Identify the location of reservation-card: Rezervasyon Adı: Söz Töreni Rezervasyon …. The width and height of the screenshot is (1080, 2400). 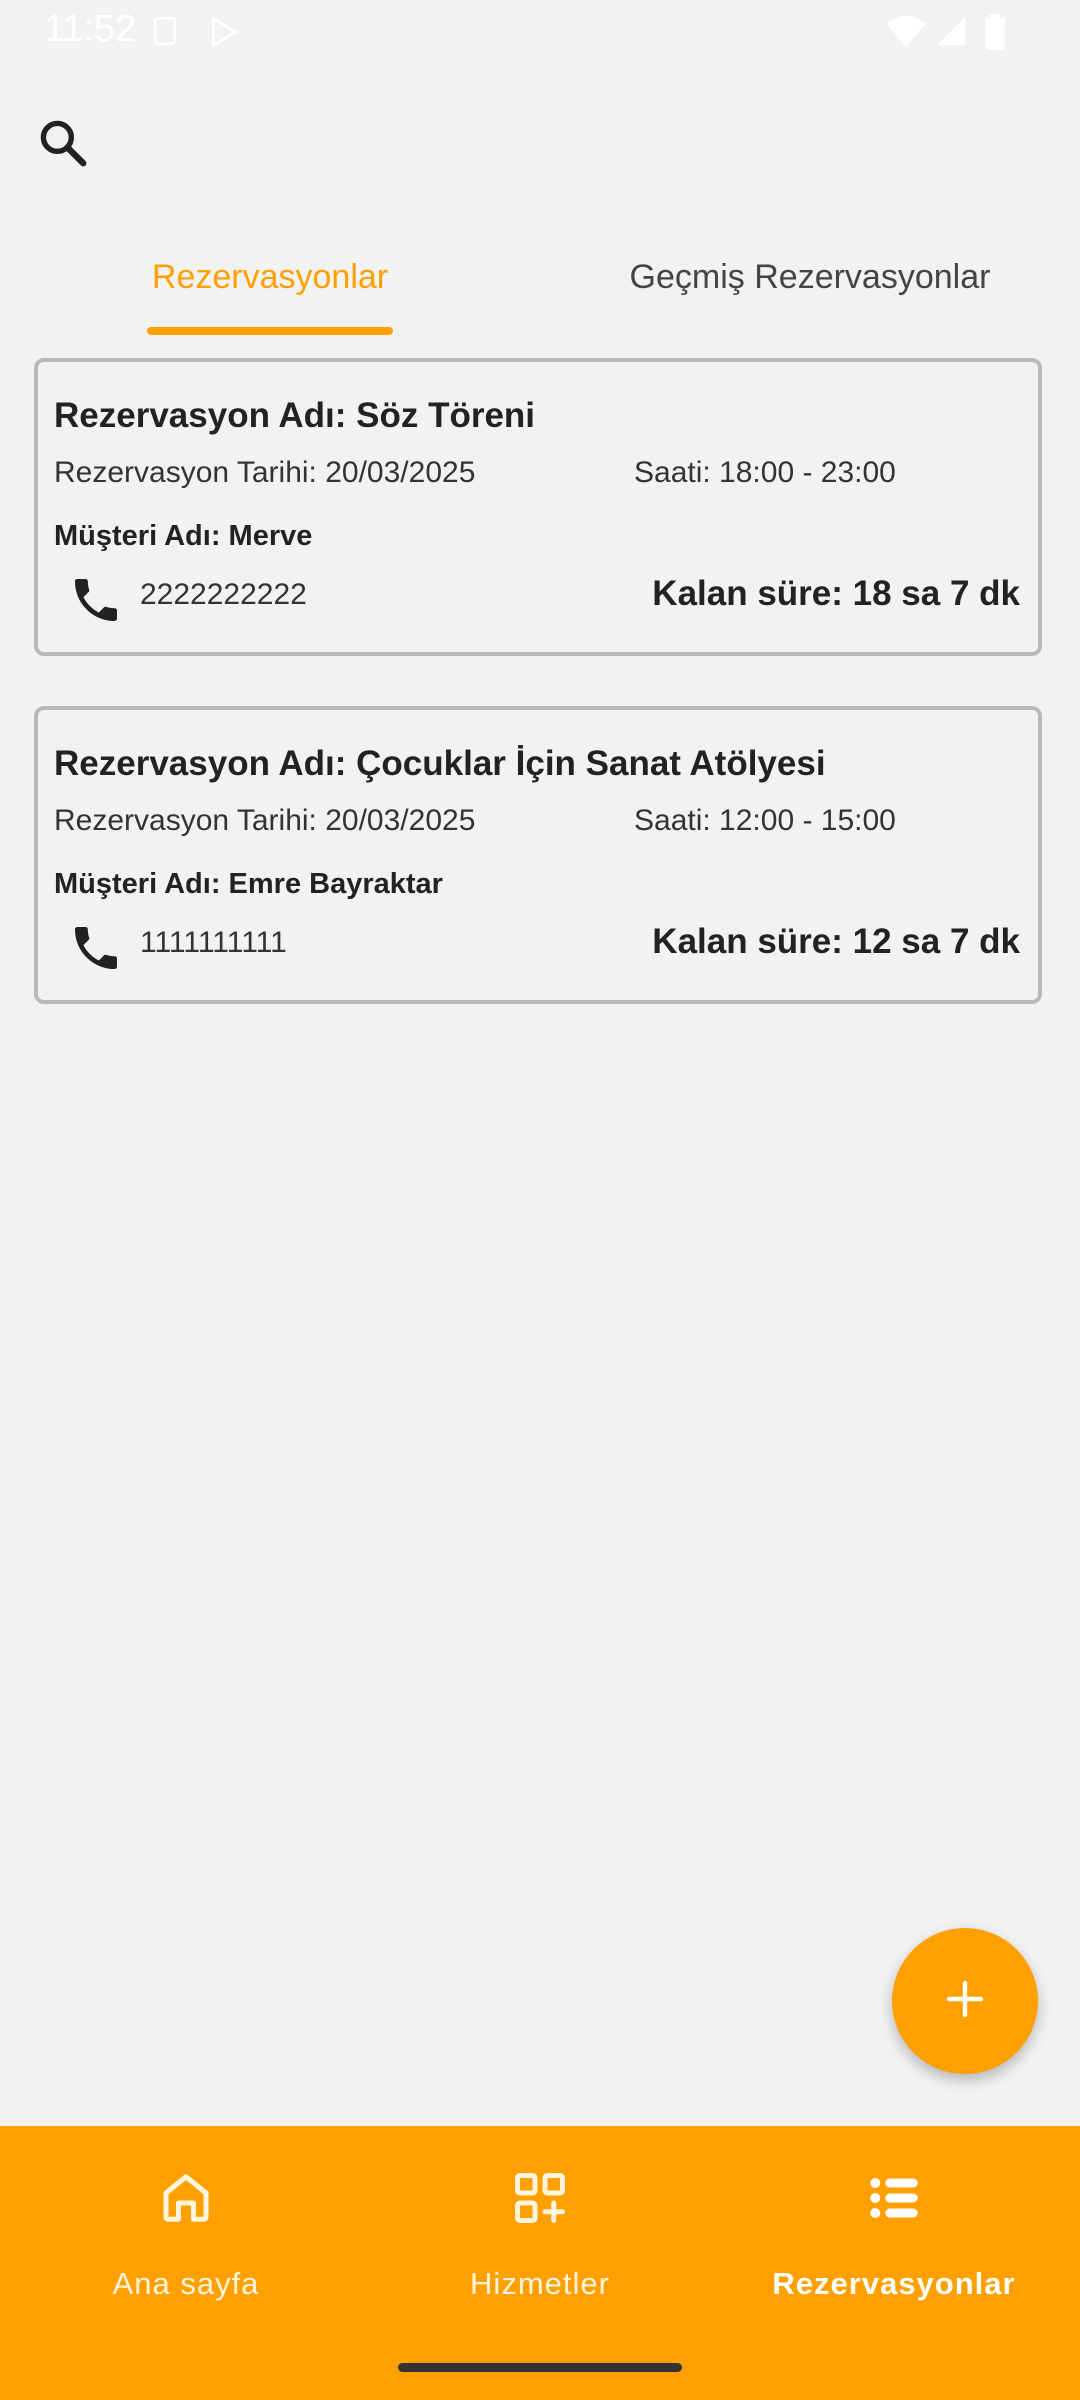
(538, 507).